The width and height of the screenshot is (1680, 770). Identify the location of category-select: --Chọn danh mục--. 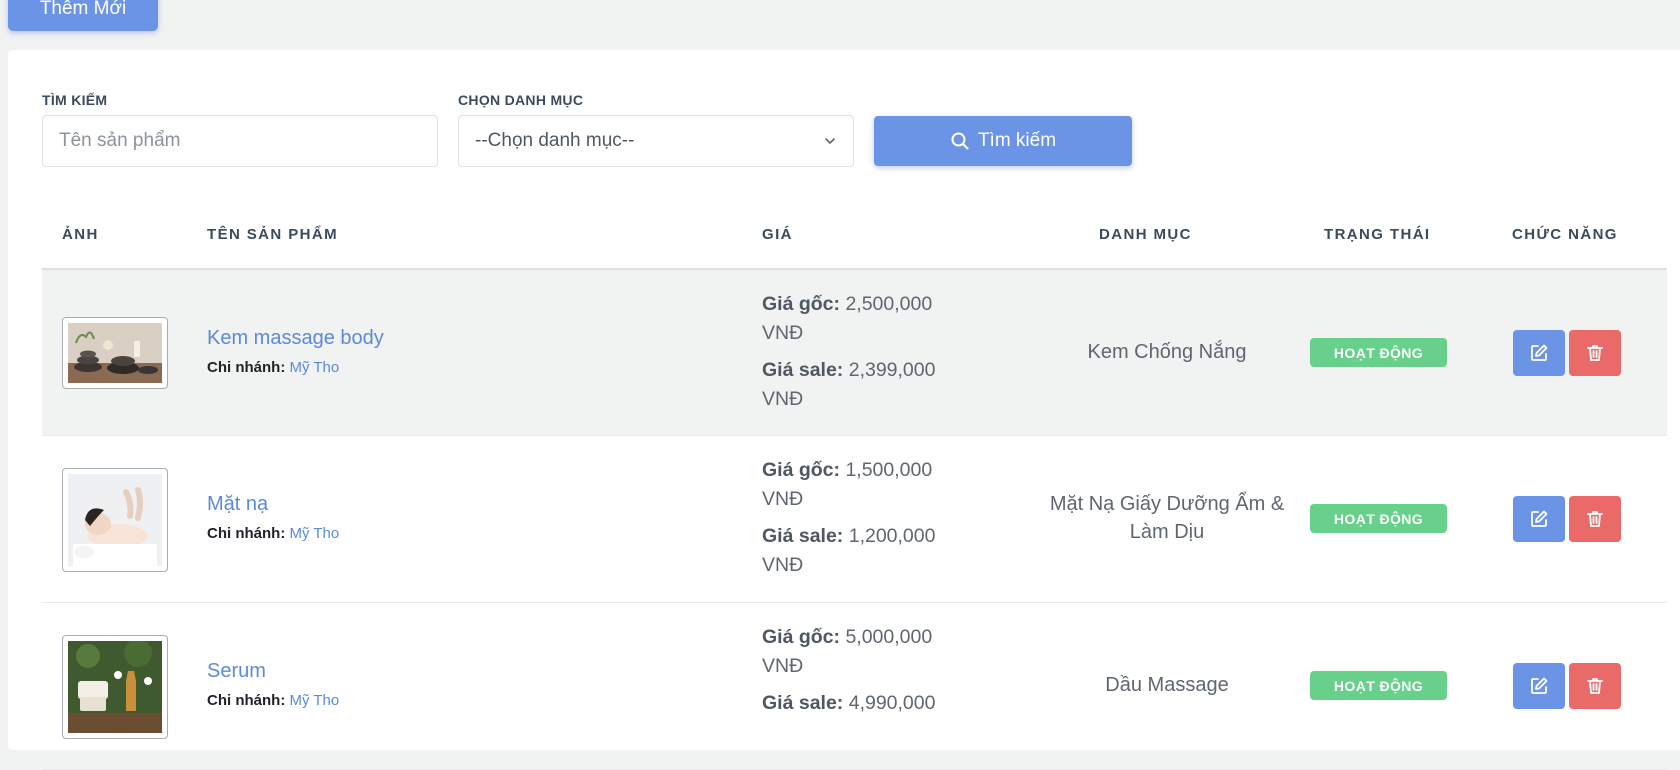
(656, 141).